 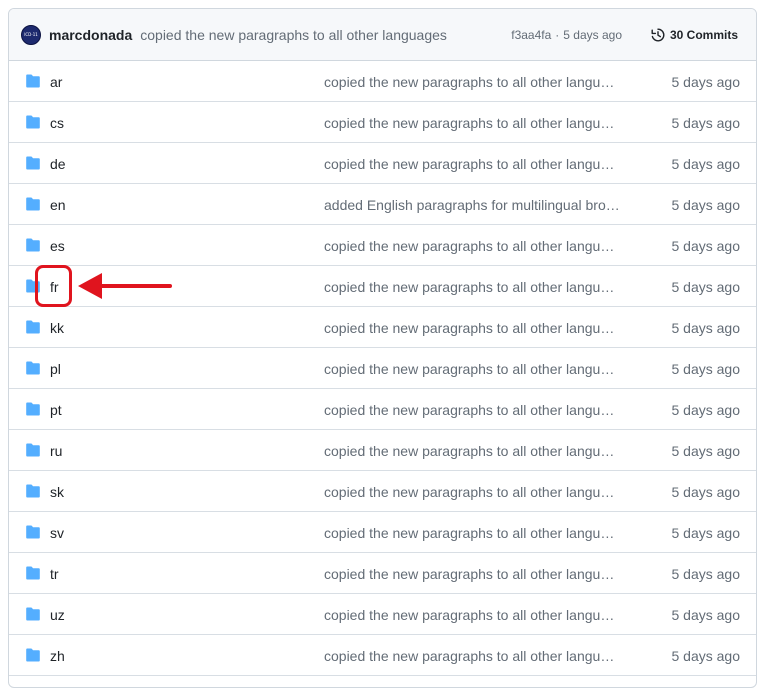 What do you see at coordinates (57, 491) in the screenshot?
I see `folder-name-link: sk` at bounding box center [57, 491].